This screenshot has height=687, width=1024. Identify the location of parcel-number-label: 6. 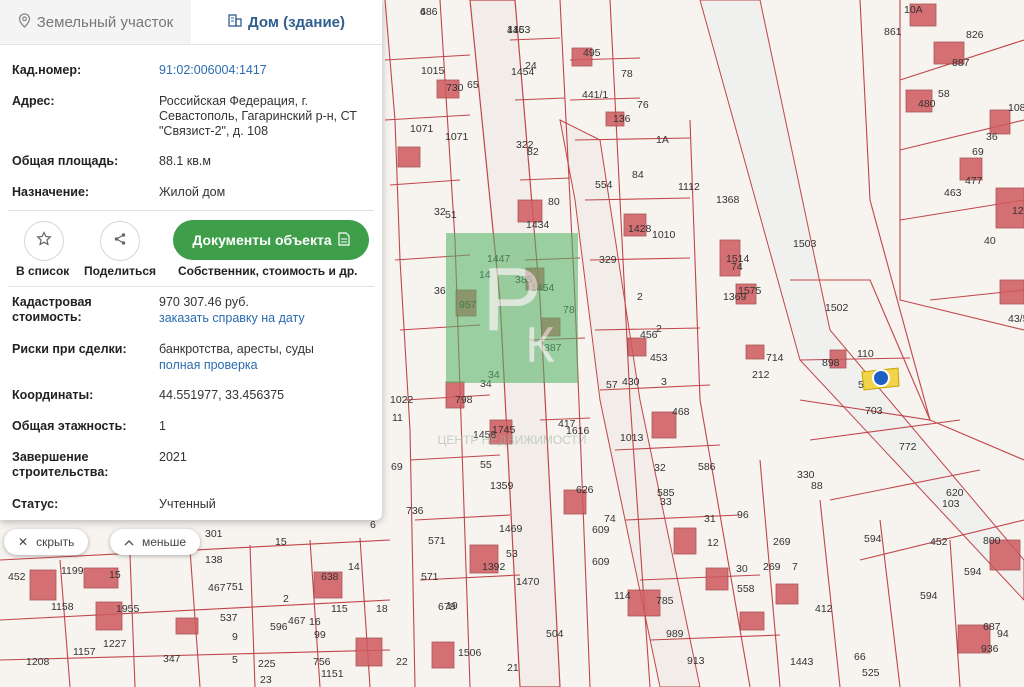
(423, 12).